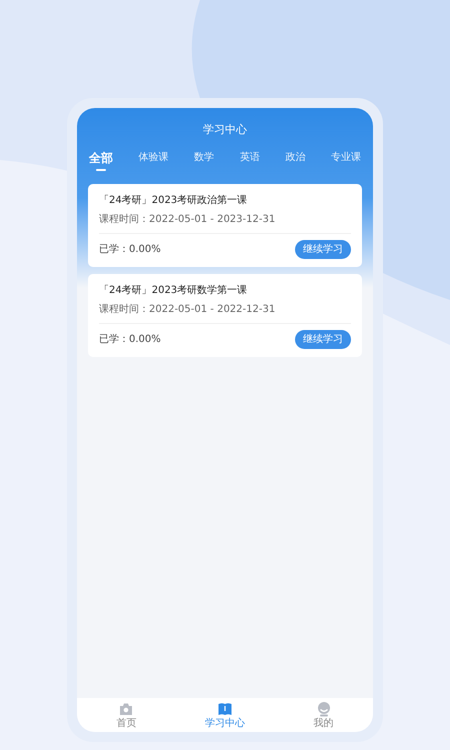  I want to click on course-title: 「24考研」2023考研政治第一课, so click(173, 201).